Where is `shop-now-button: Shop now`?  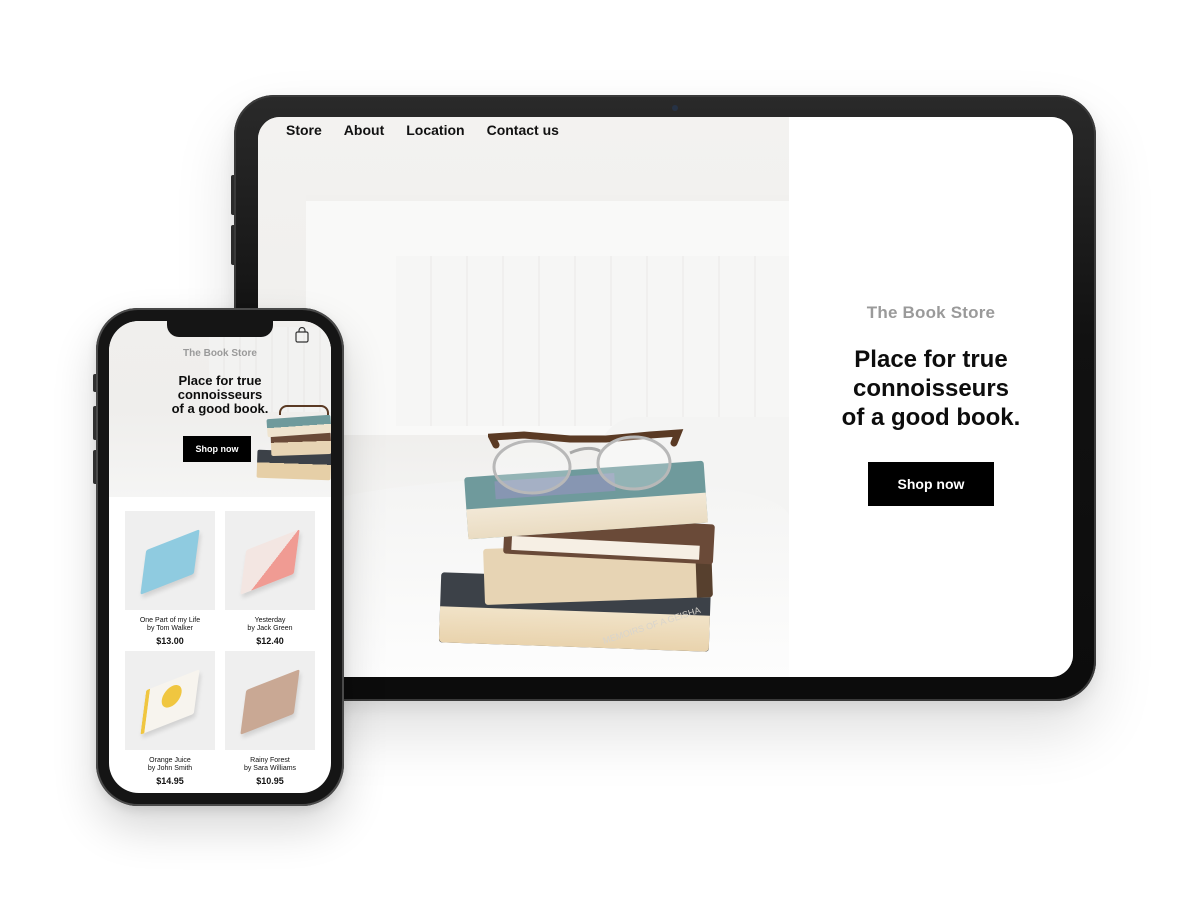 shop-now-button: Shop now is located at coordinates (931, 484).